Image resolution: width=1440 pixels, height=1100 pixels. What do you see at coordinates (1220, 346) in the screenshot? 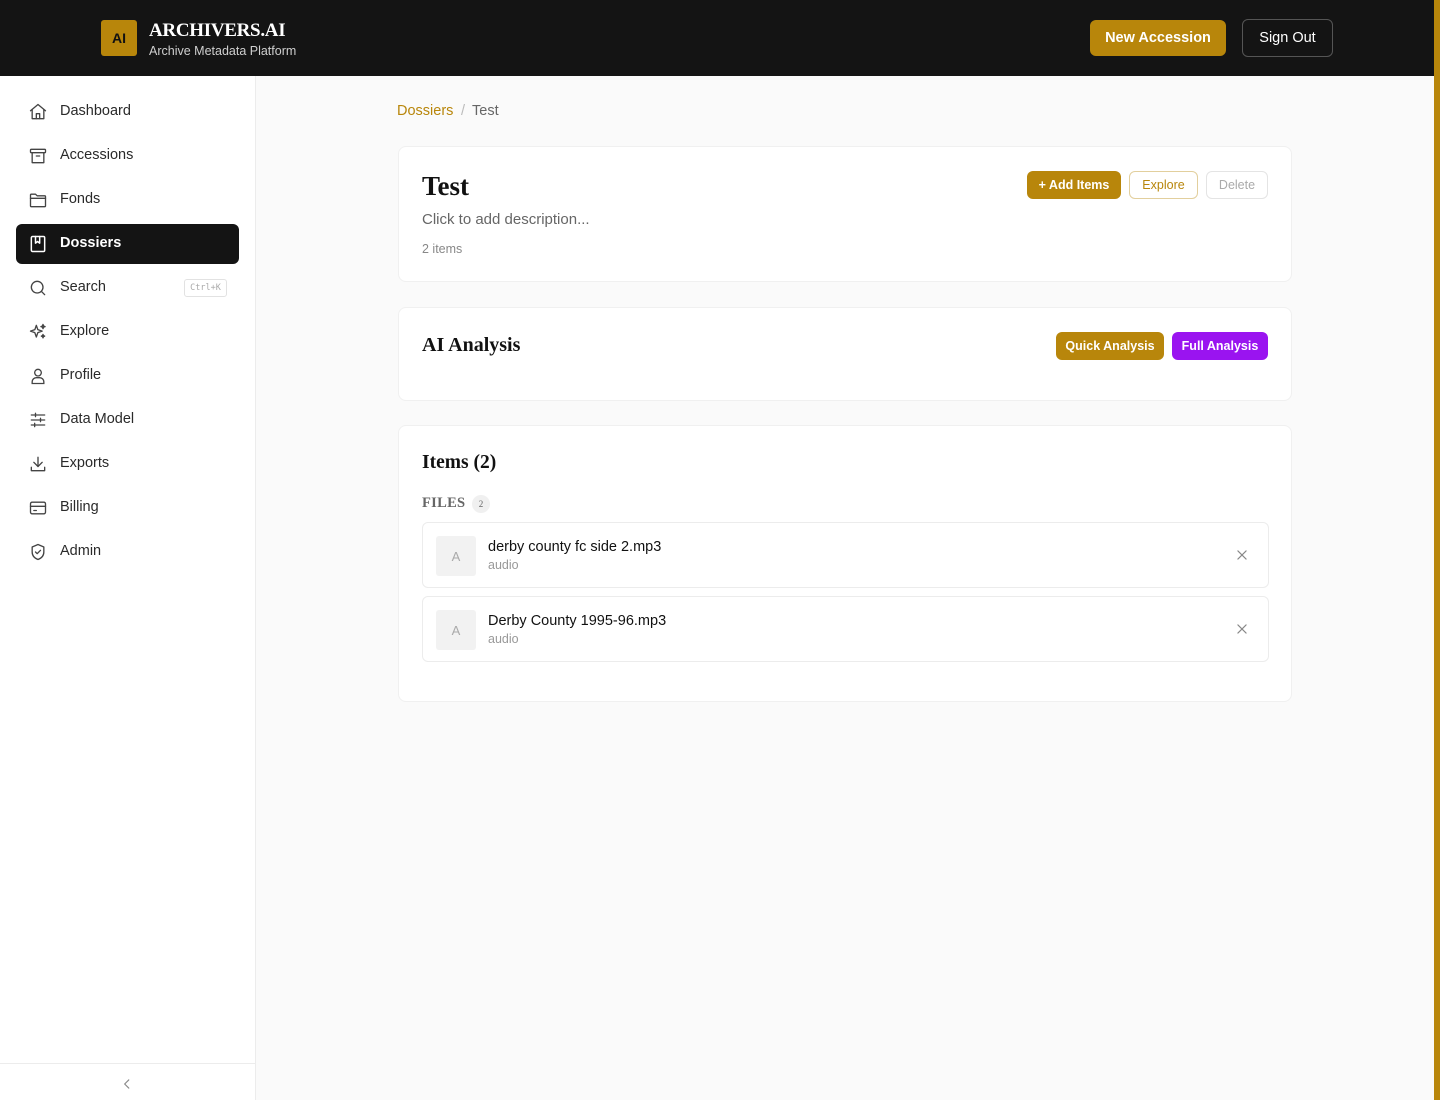
I see `full-analysis-button: Full Analysis` at bounding box center [1220, 346].